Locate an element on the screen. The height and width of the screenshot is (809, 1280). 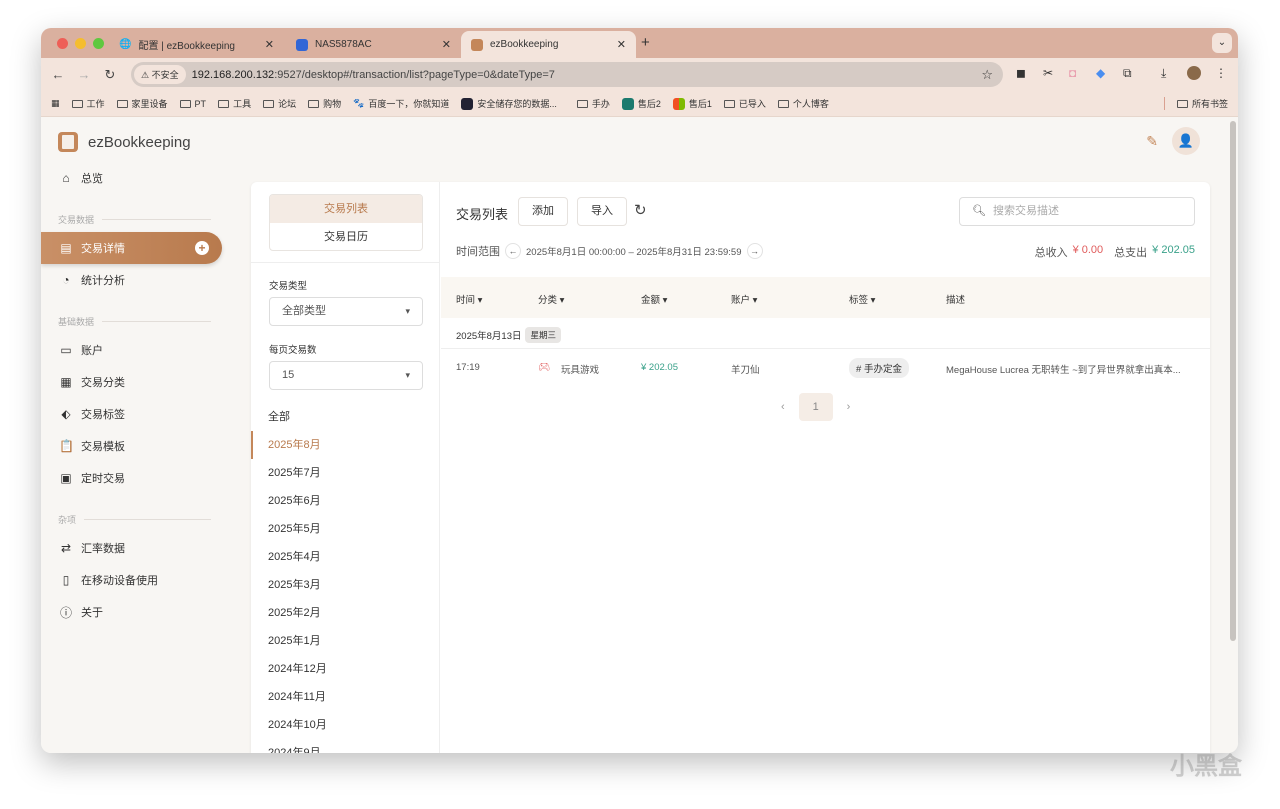
user-avatar: 👤 is located at coordinates (1186, 141).